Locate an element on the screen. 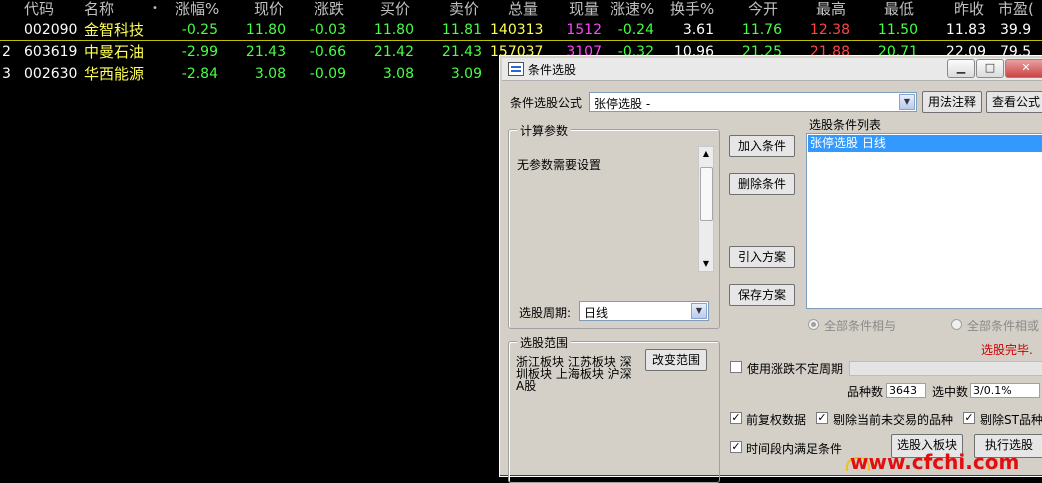  range-group-title: 选股范围 is located at coordinates (544, 342).